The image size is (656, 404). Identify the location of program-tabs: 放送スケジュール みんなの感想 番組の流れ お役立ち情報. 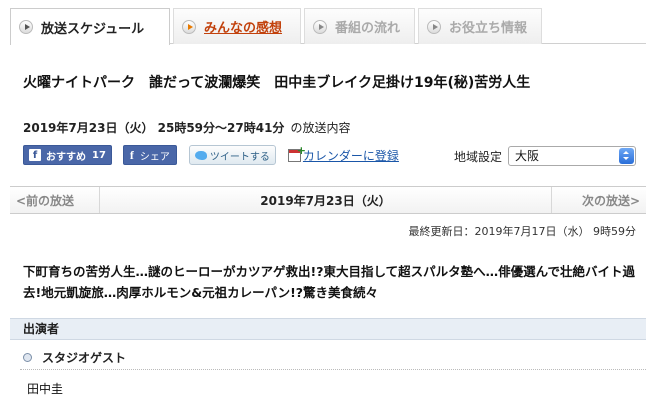
(328, 26).